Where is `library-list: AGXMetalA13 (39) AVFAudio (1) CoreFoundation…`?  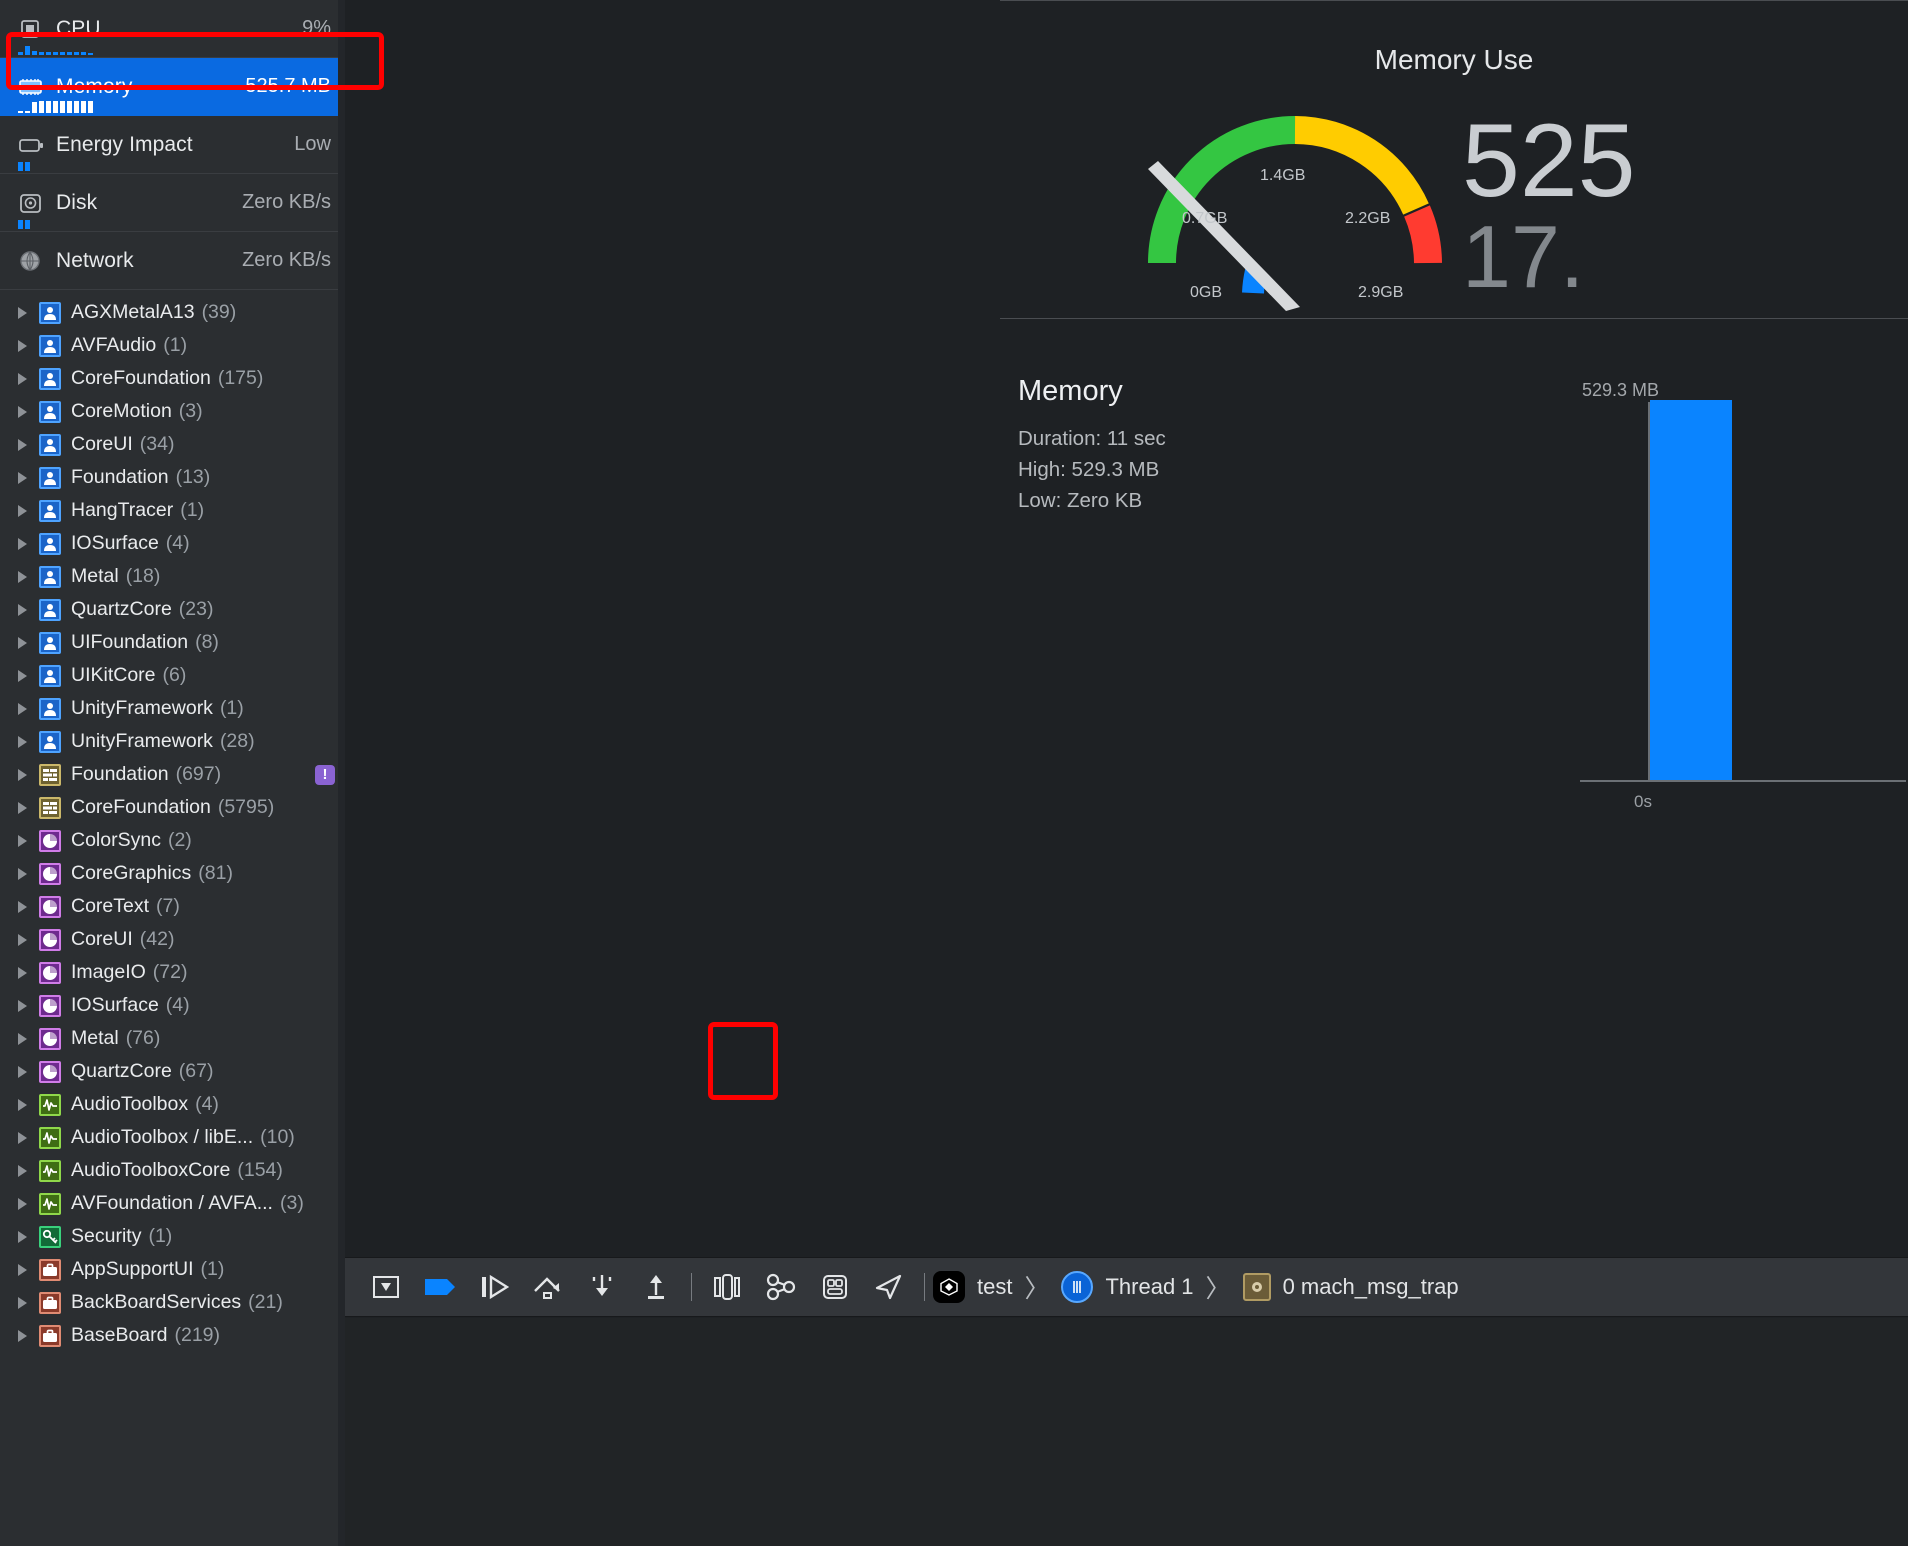
library-list: AGXMetalA13 (39) AVFAudio (1) CoreFoundation… is located at coordinates (172, 821).